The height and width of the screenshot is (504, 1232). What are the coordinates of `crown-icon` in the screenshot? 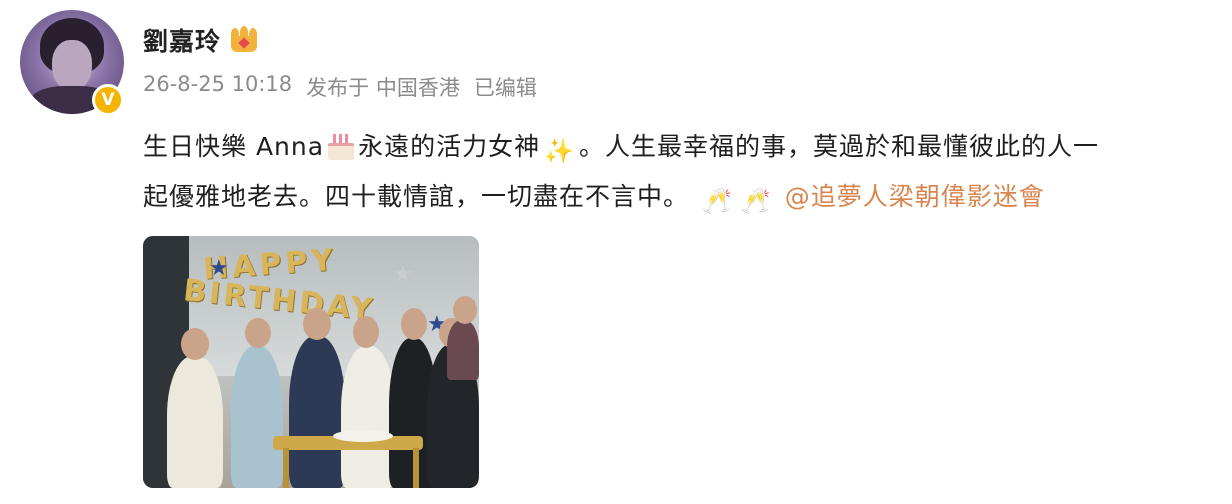 It's located at (244, 40).